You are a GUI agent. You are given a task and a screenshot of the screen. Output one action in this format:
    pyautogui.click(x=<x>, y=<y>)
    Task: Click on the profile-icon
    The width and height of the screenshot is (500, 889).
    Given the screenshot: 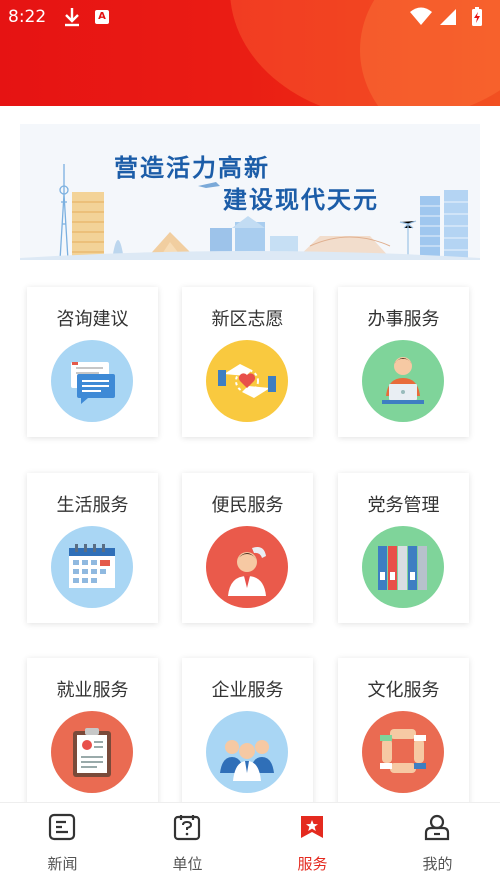 What is the action you would take?
    pyautogui.click(x=437, y=827)
    